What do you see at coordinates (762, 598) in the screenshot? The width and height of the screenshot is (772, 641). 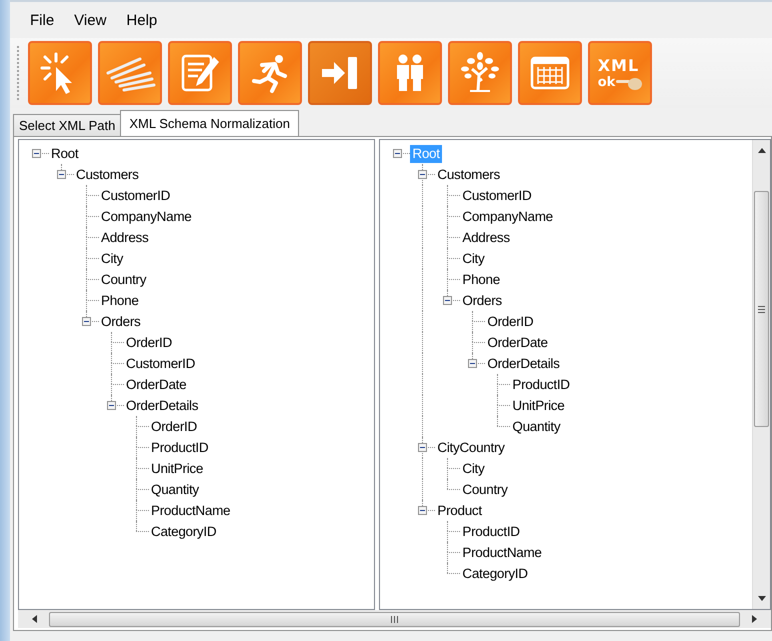 I see `scroll-down-icon` at bounding box center [762, 598].